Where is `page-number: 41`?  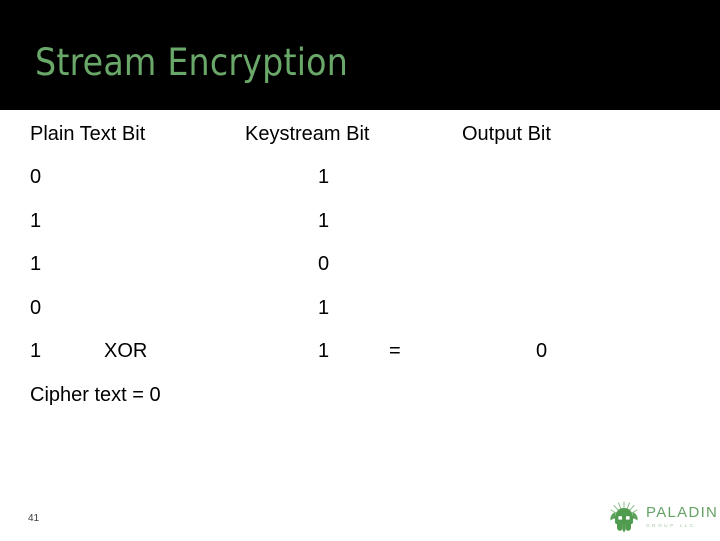 page-number: 41 is located at coordinates (34, 518).